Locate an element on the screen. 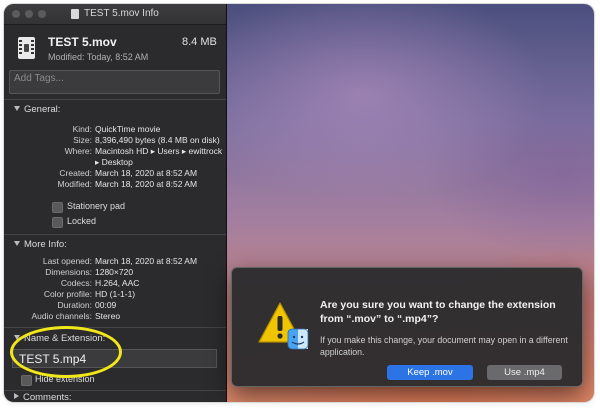 The width and height of the screenshot is (600, 408). stationery-pad-label: Stationery pad is located at coordinates (96, 206).